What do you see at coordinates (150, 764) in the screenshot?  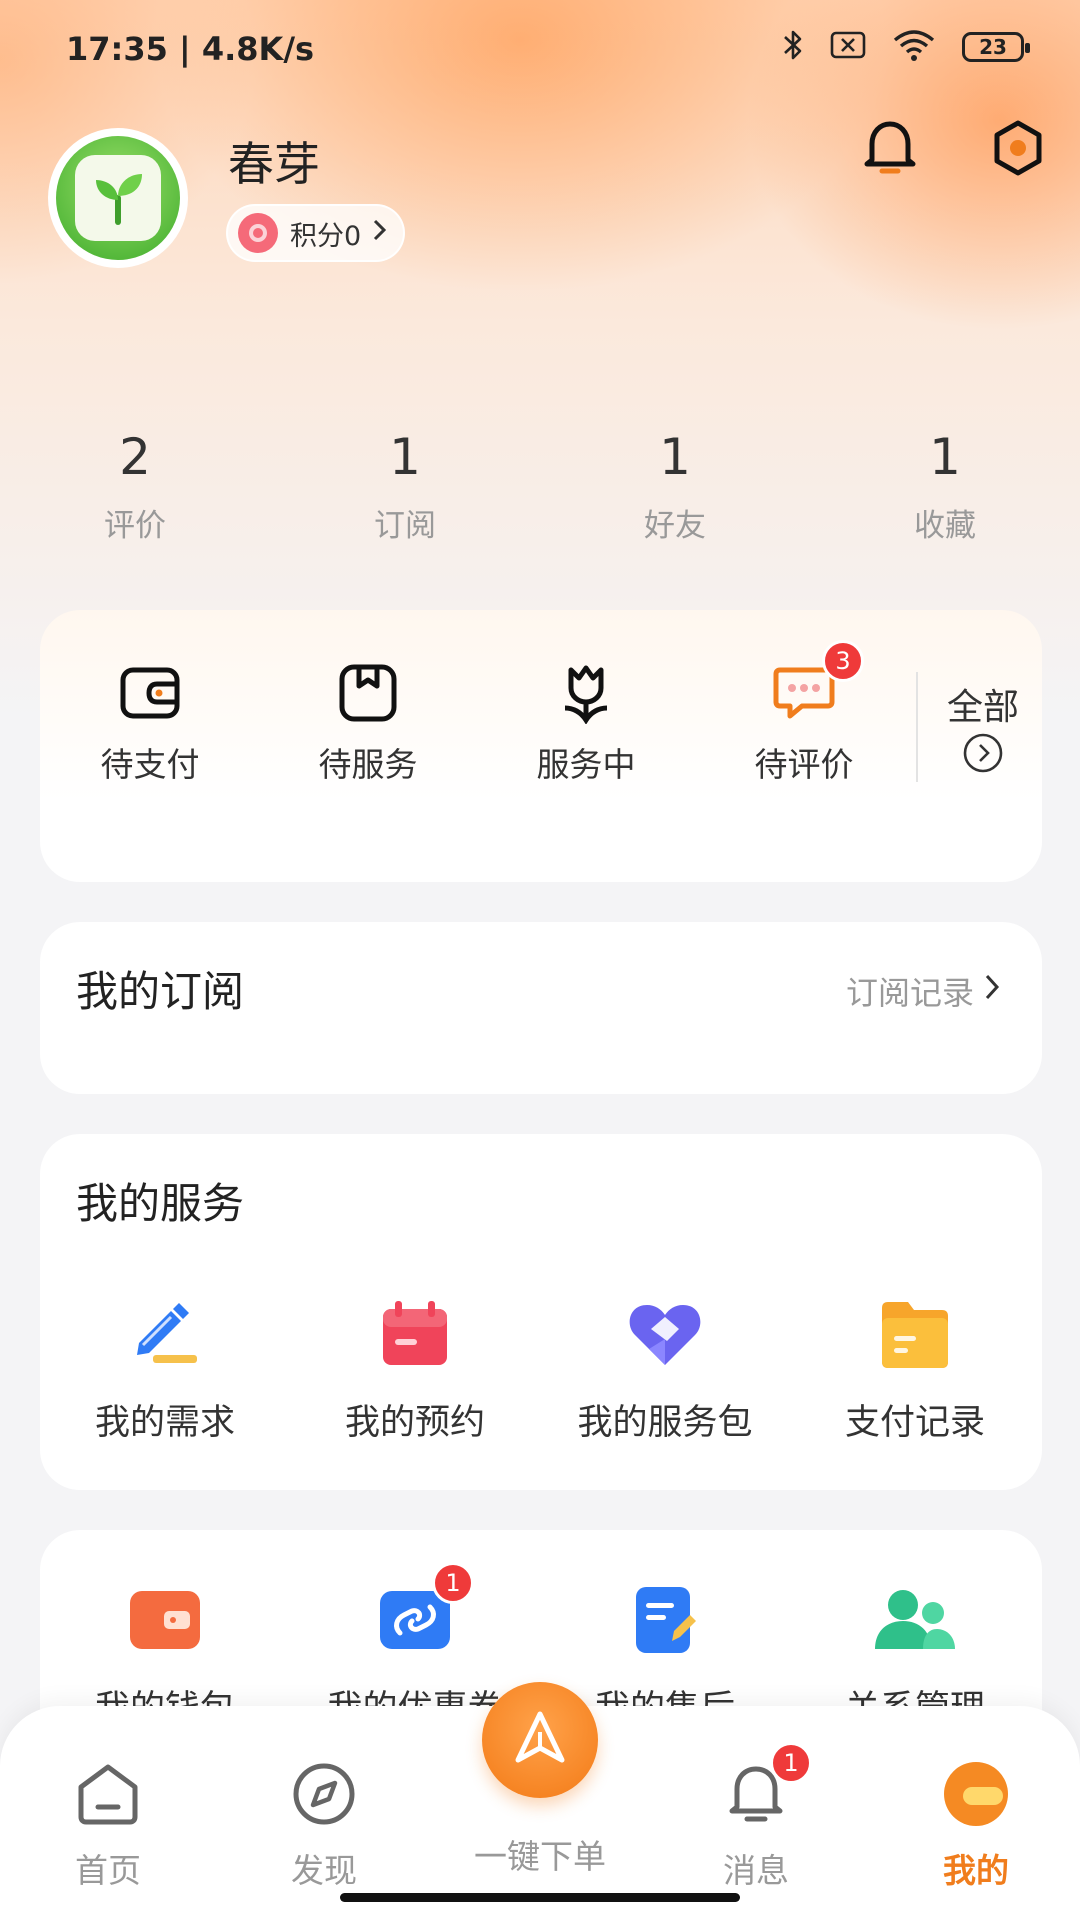 I see `order-label: 待支付` at bounding box center [150, 764].